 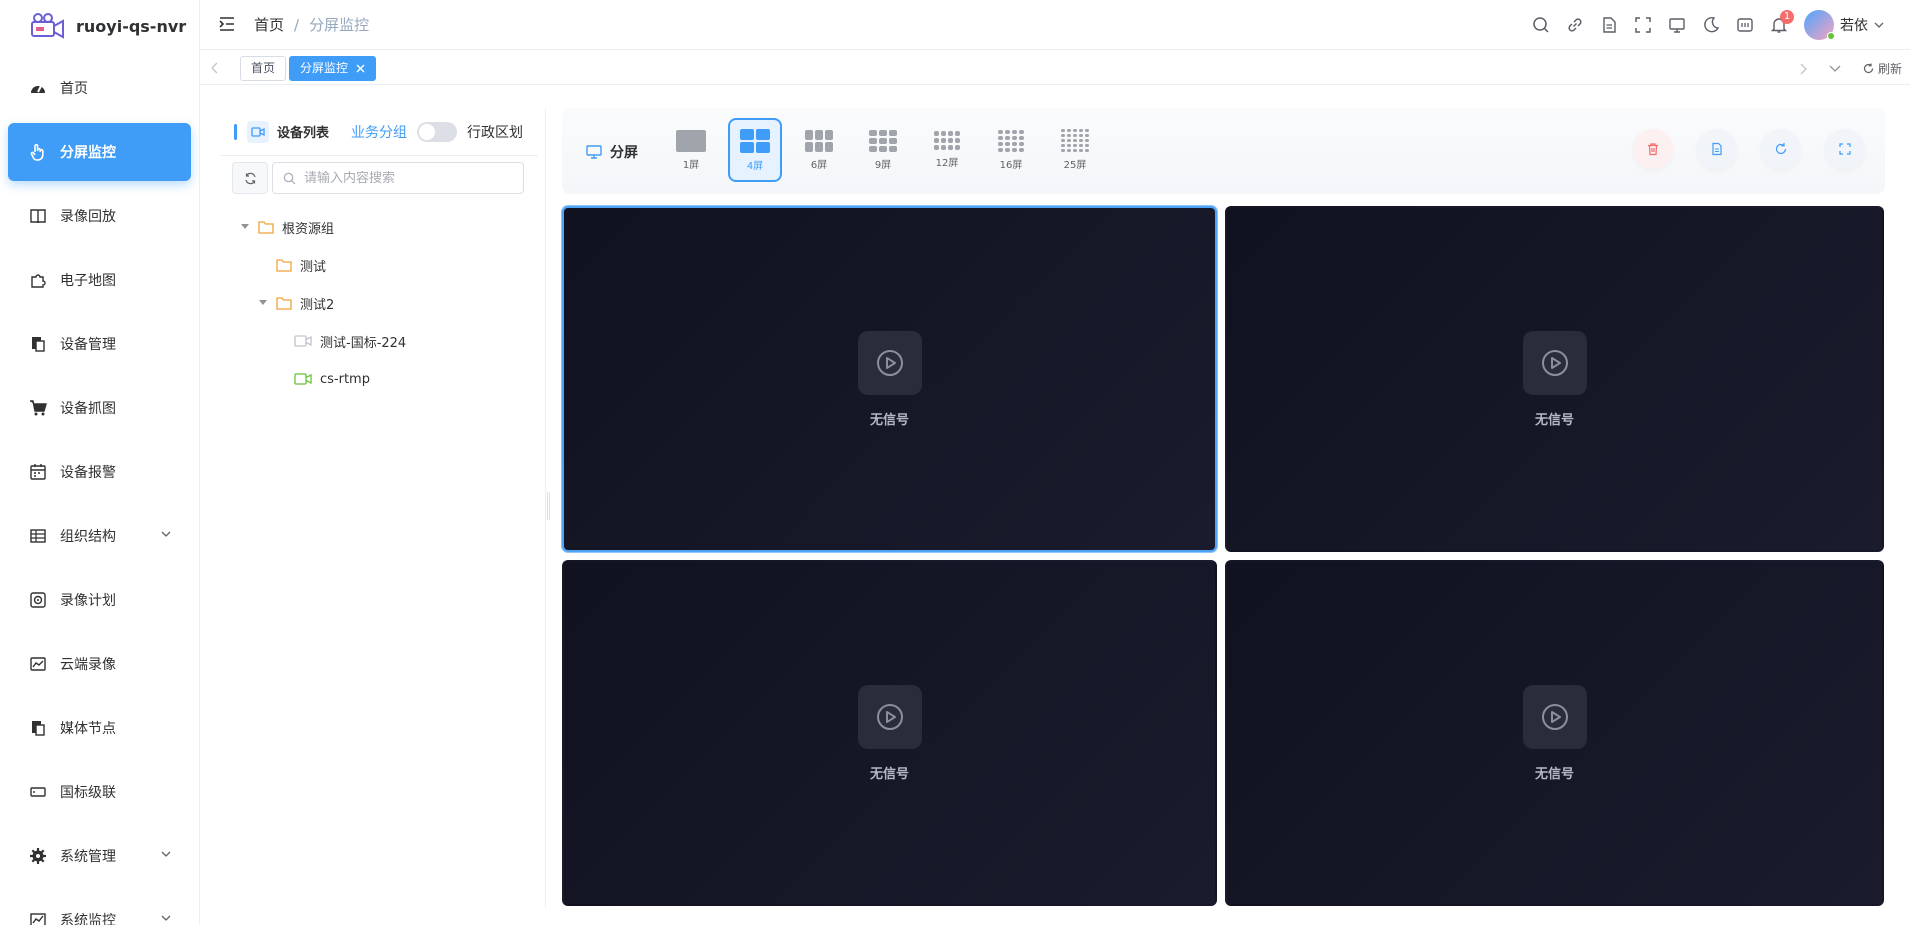 I want to click on panel-divider, so click(x=545, y=508).